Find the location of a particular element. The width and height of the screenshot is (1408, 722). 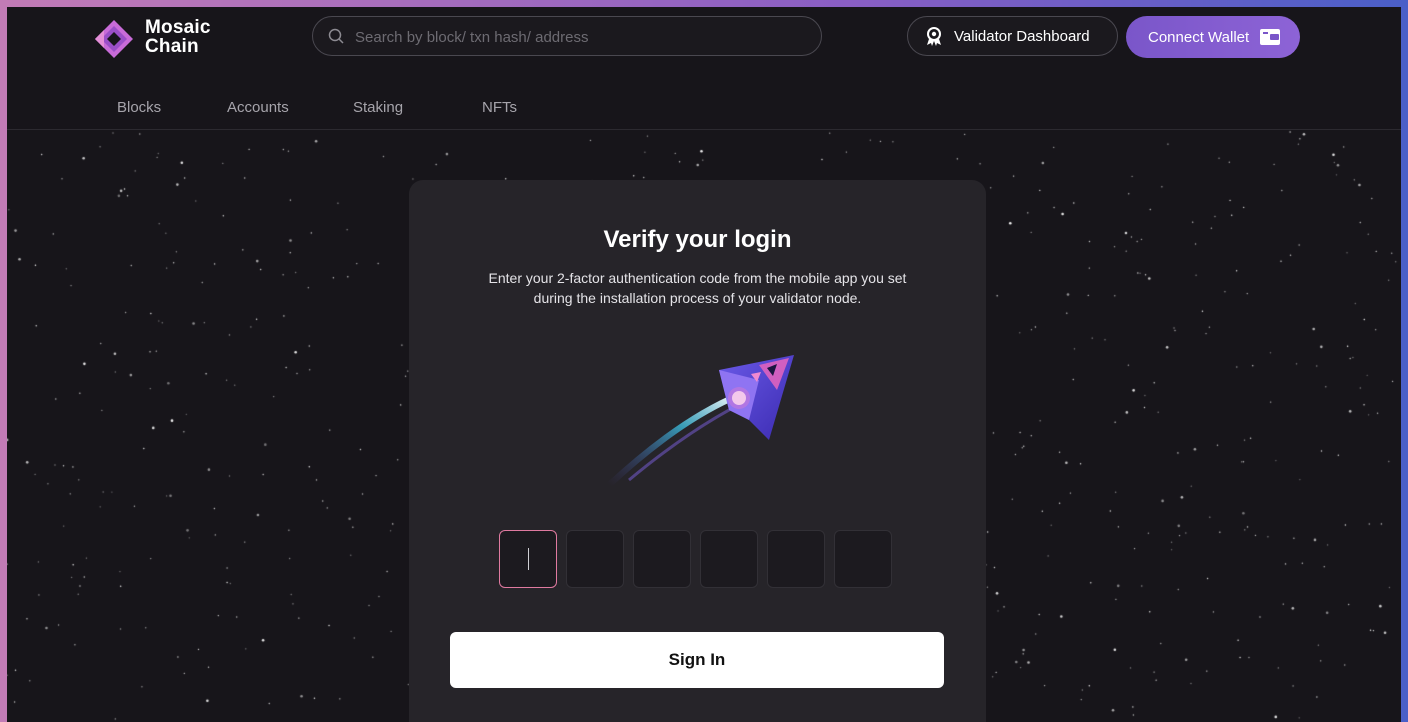

connect-wallet-button: Connect Wallet is located at coordinates (1213, 37).